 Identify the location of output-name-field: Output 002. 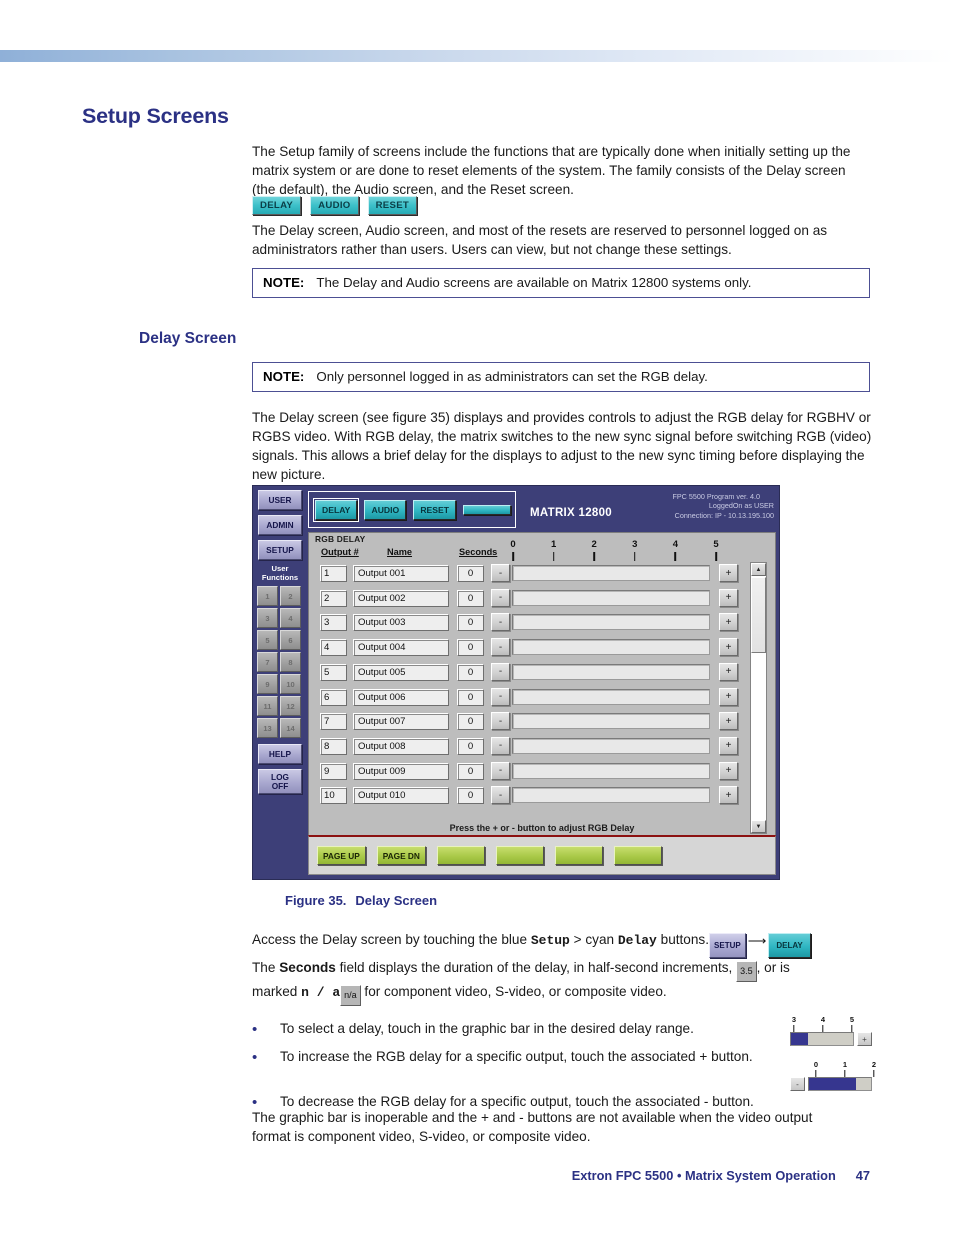
(401, 598).